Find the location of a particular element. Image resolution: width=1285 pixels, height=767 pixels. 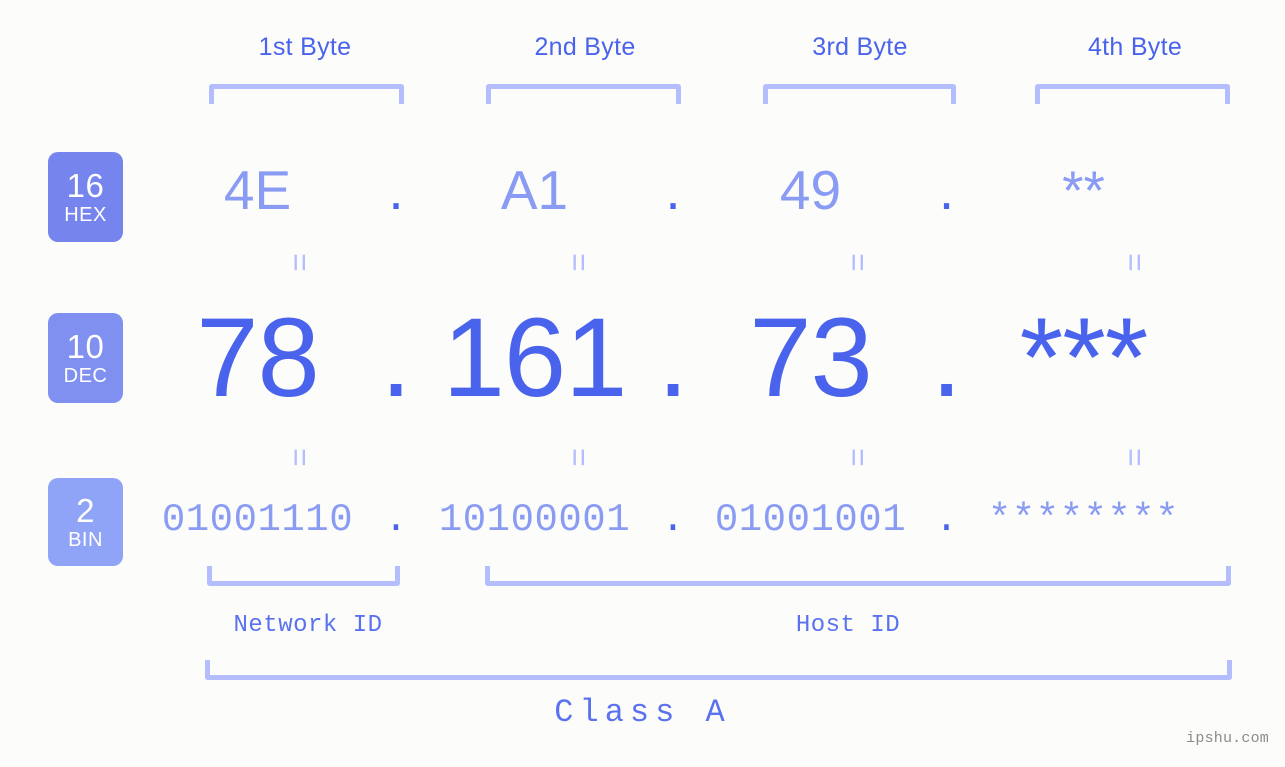

equals-icon-hexdec-1: = is located at coordinates (300, 262).